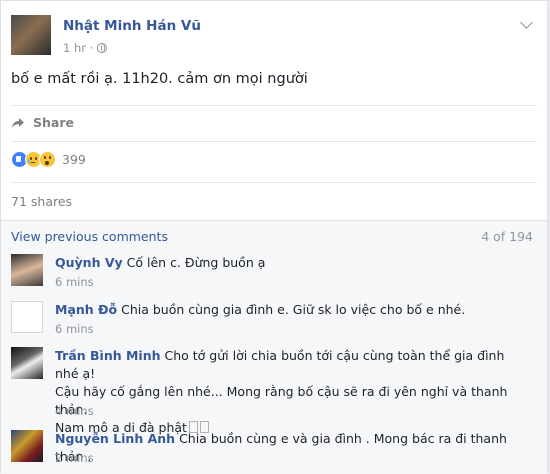  Describe the element at coordinates (78, 48) in the screenshot. I see `post-time: 1 hr ·` at that location.